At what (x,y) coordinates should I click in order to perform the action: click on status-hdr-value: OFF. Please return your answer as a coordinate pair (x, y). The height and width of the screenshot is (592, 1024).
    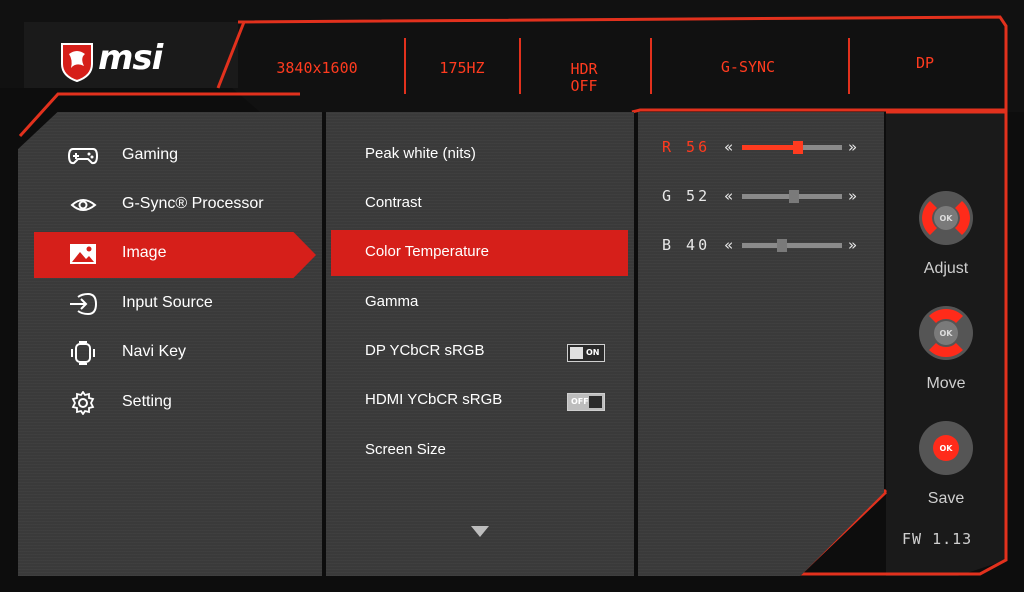
    Looking at the image, I should click on (584, 86).